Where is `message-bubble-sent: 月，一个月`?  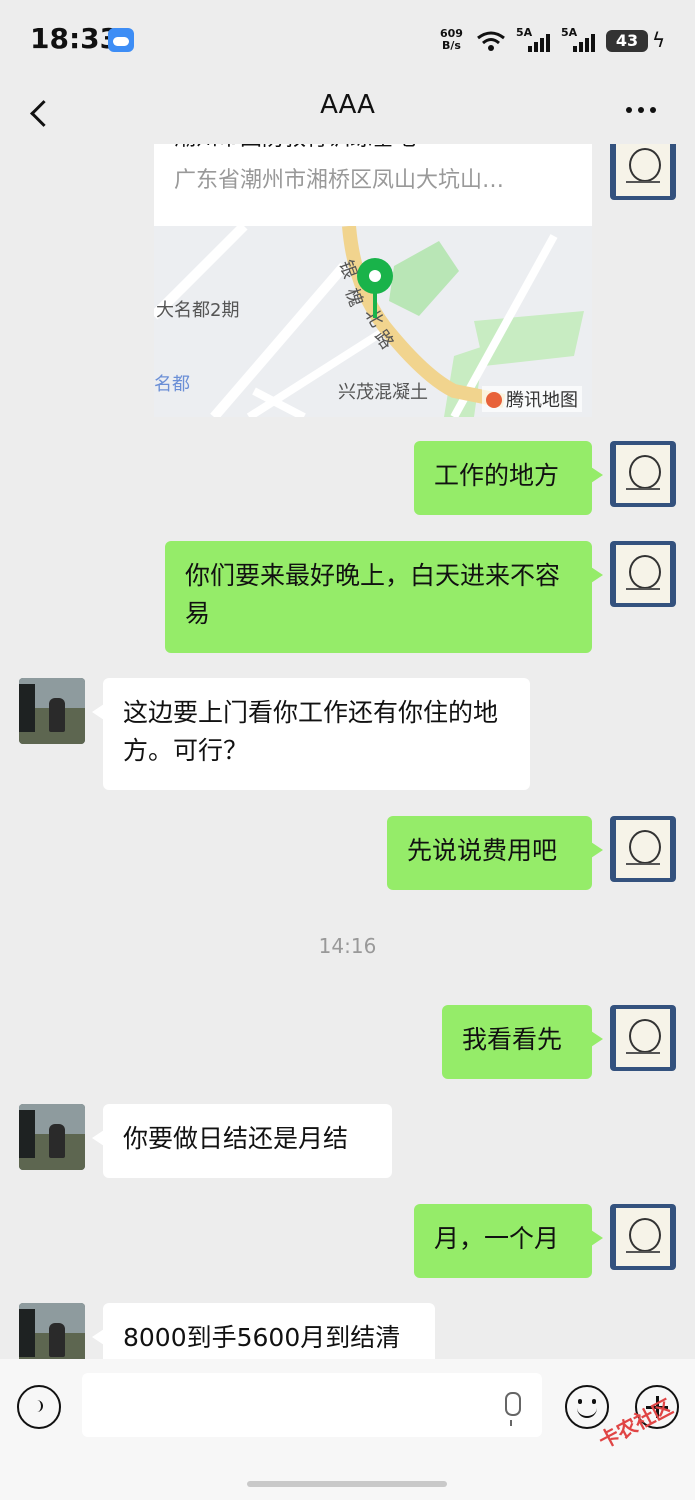
message-bubble-sent: 月，一个月 is located at coordinates (508, 1241).